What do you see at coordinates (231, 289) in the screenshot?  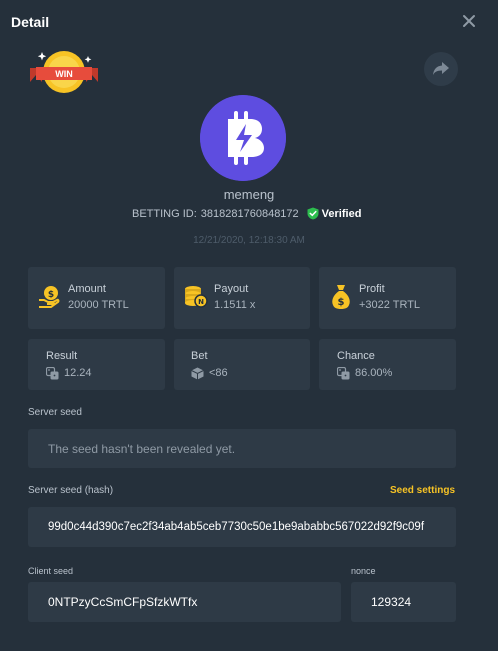 I see `payout-label: Payout` at bounding box center [231, 289].